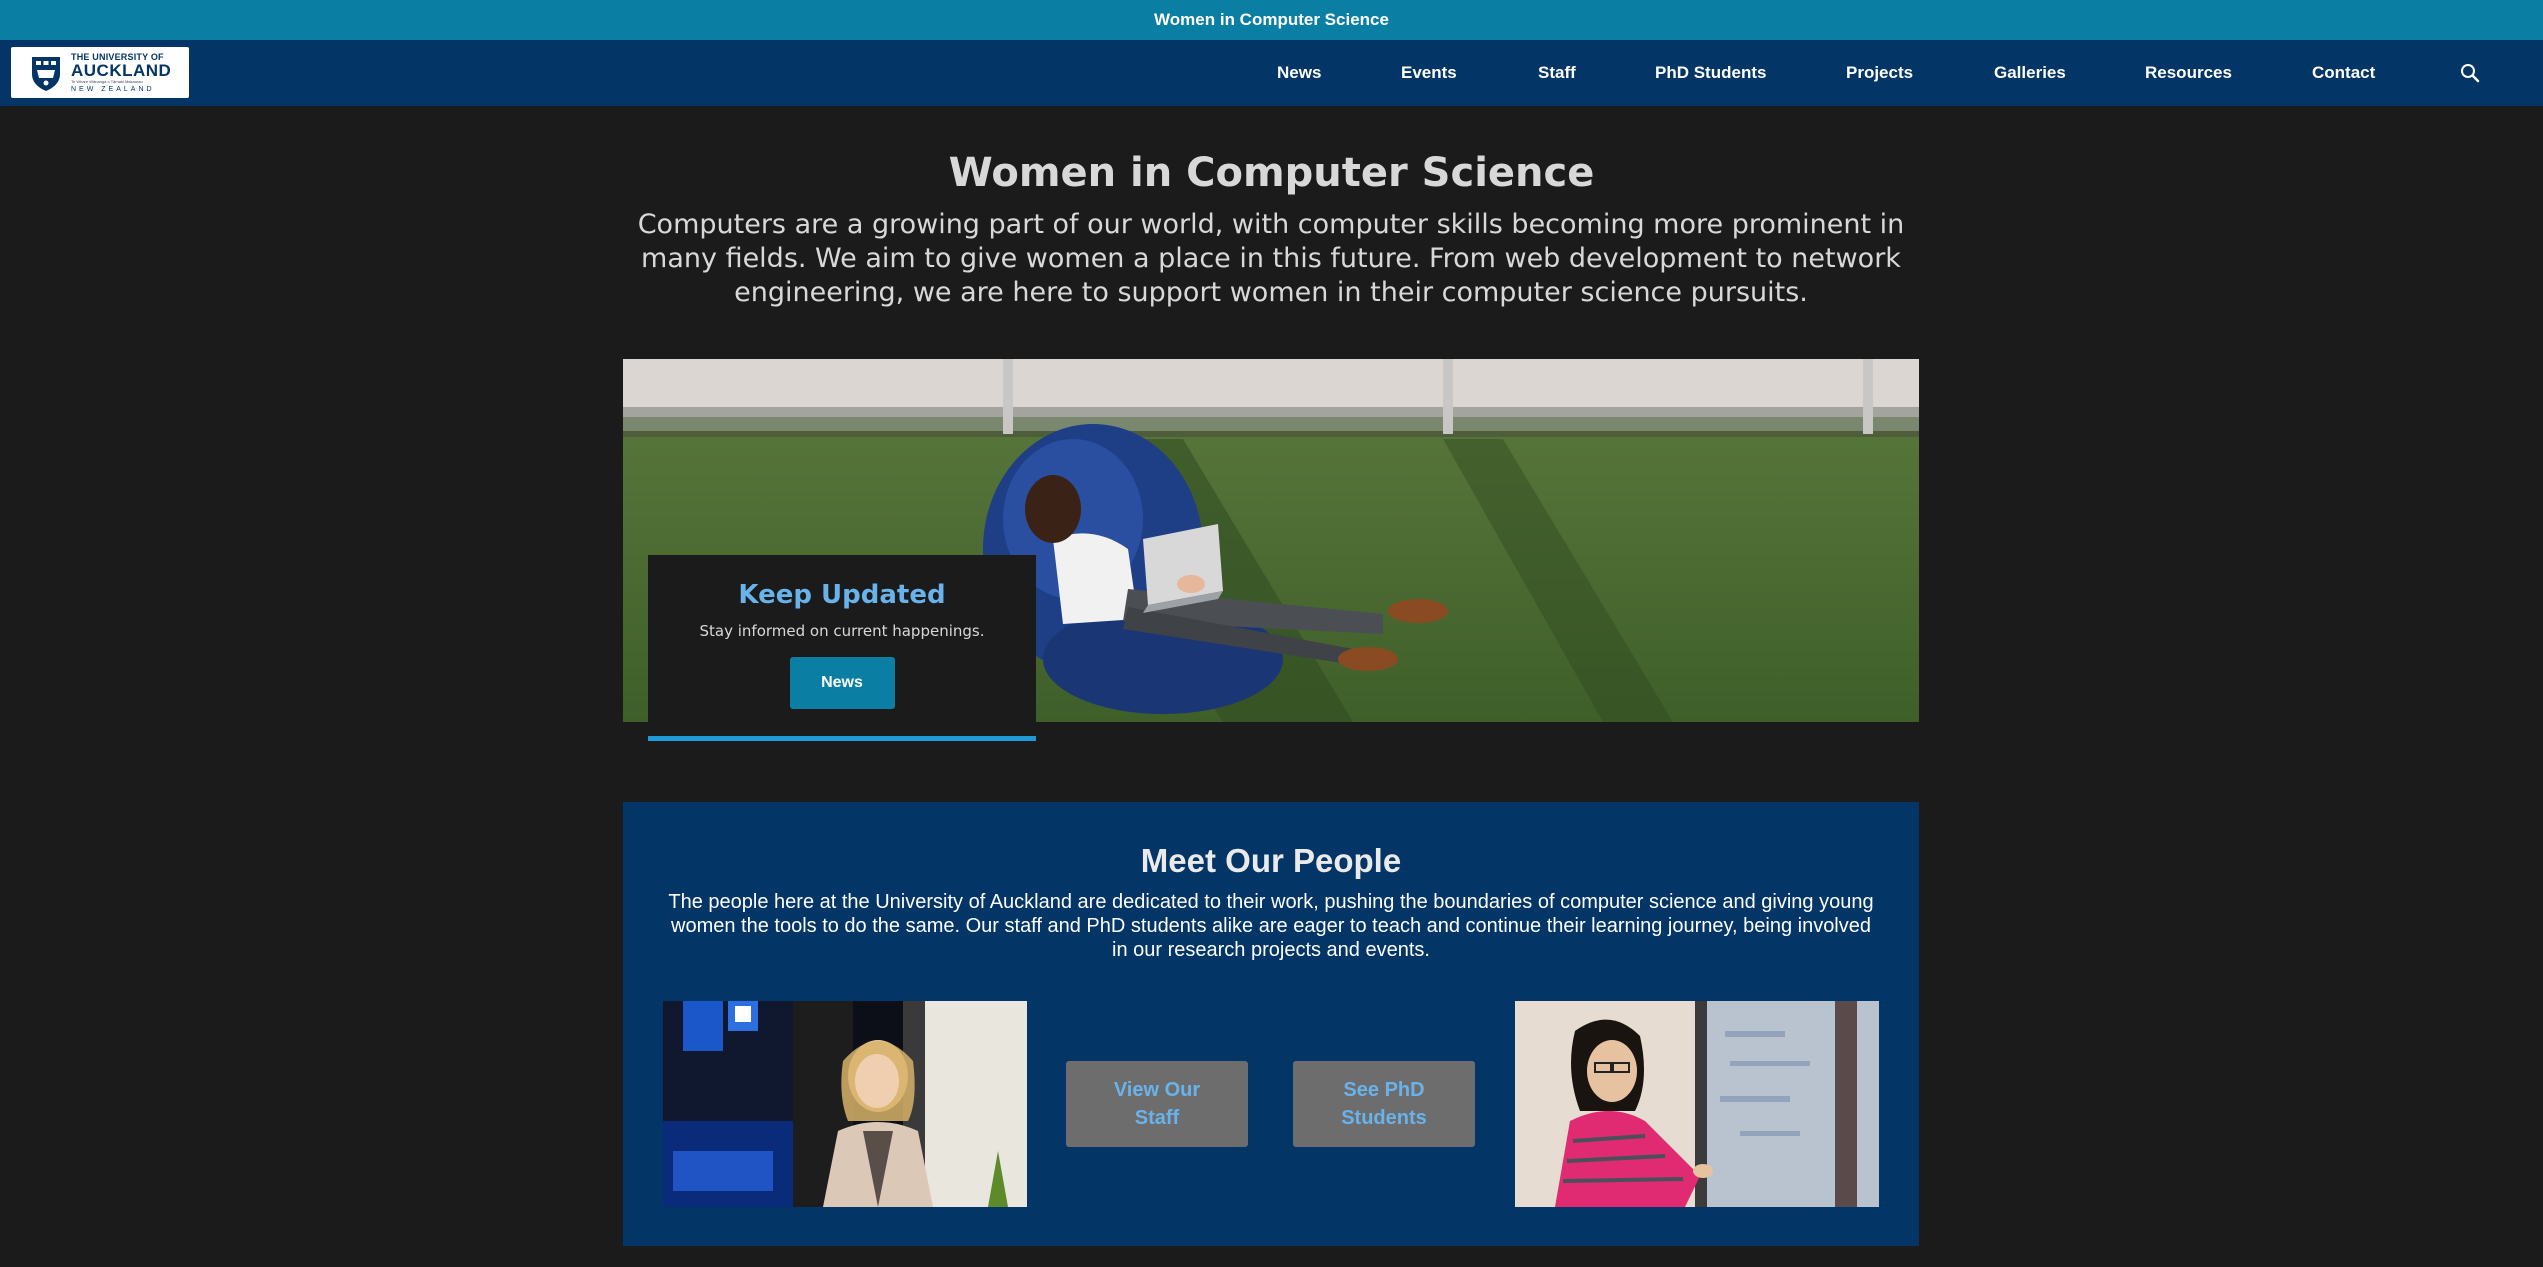 This screenshot has height=1267, width=2543. Describe the element at coordinates (46, 73) in the screenshot. I see `crest-icon` at that location.